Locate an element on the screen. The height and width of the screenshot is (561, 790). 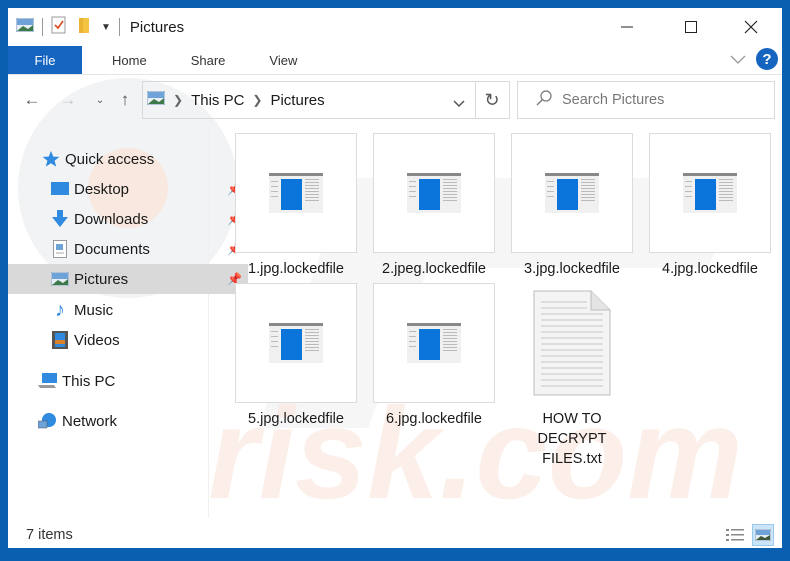
tab-view: View is located at coordinates (283, 60).